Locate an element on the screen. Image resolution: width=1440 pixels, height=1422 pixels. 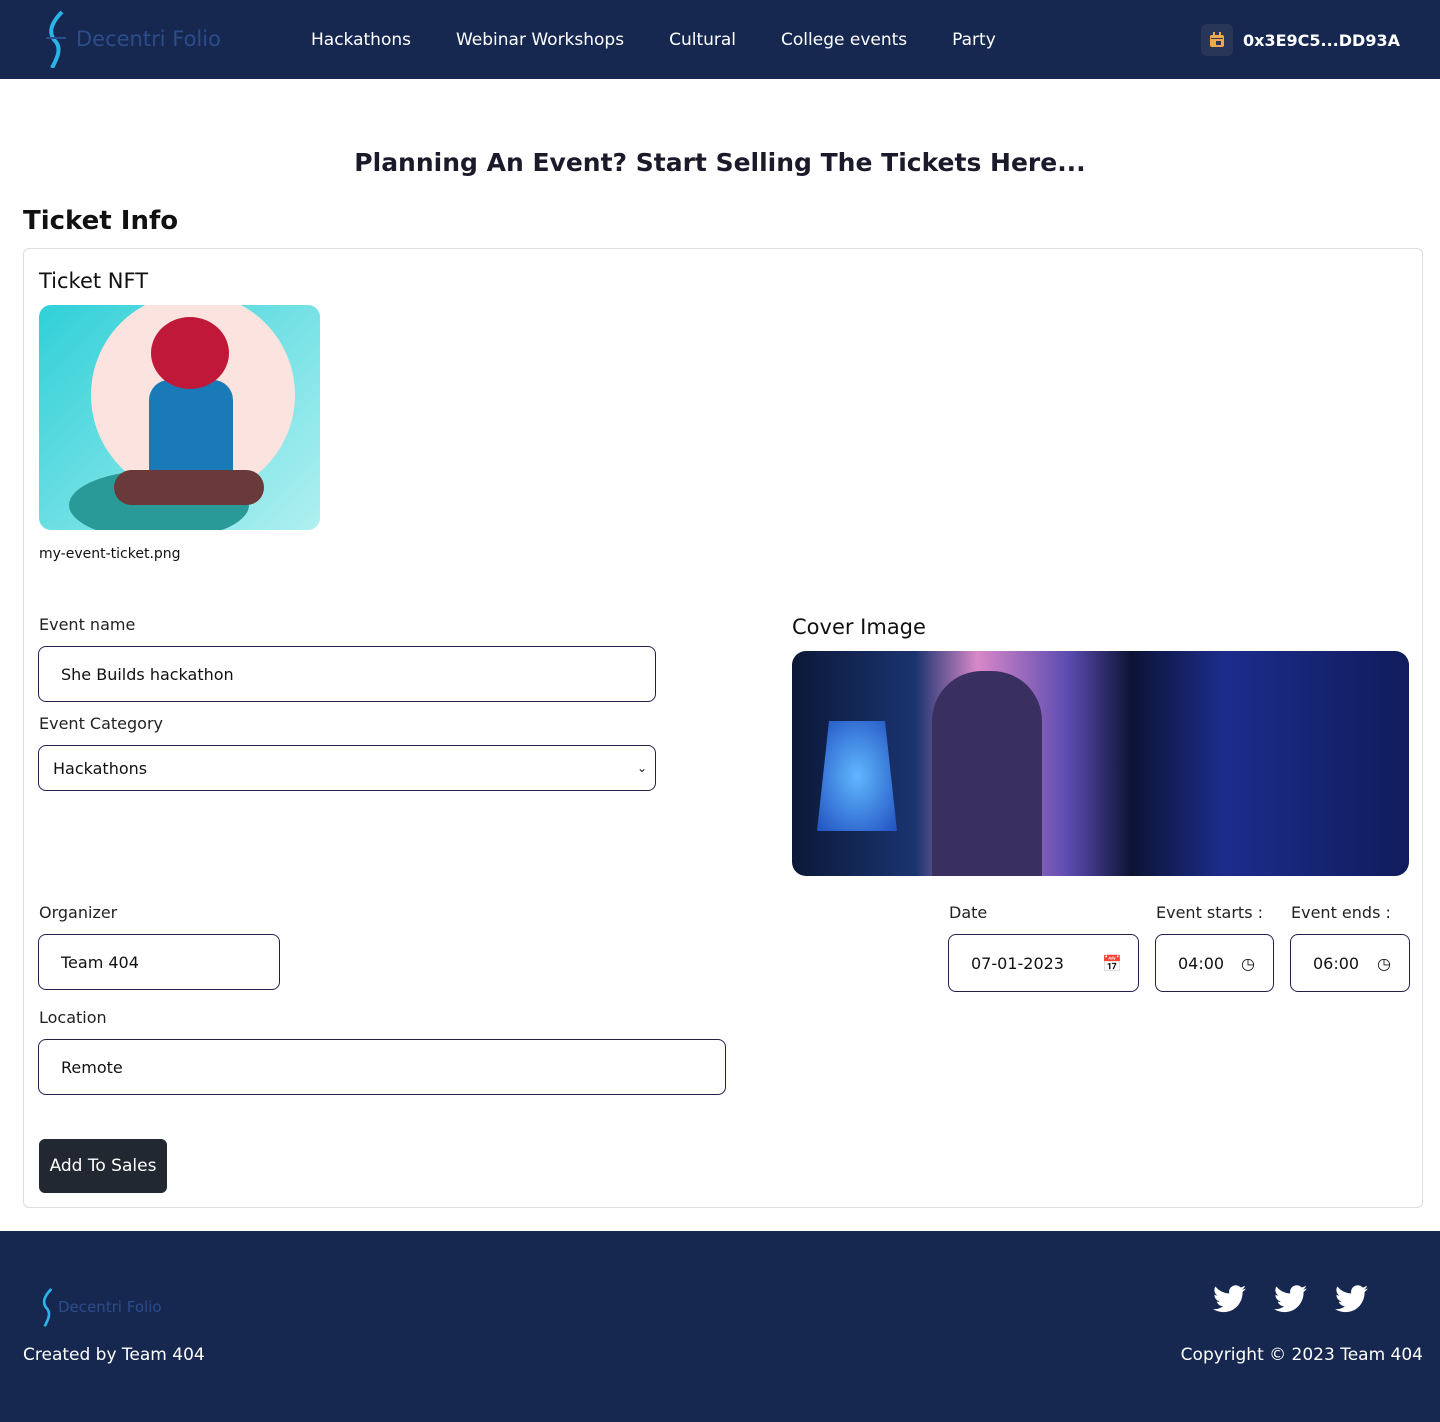
wallet-button: 0x3E9C5...DD93A is located at coordinates (1300, 40).